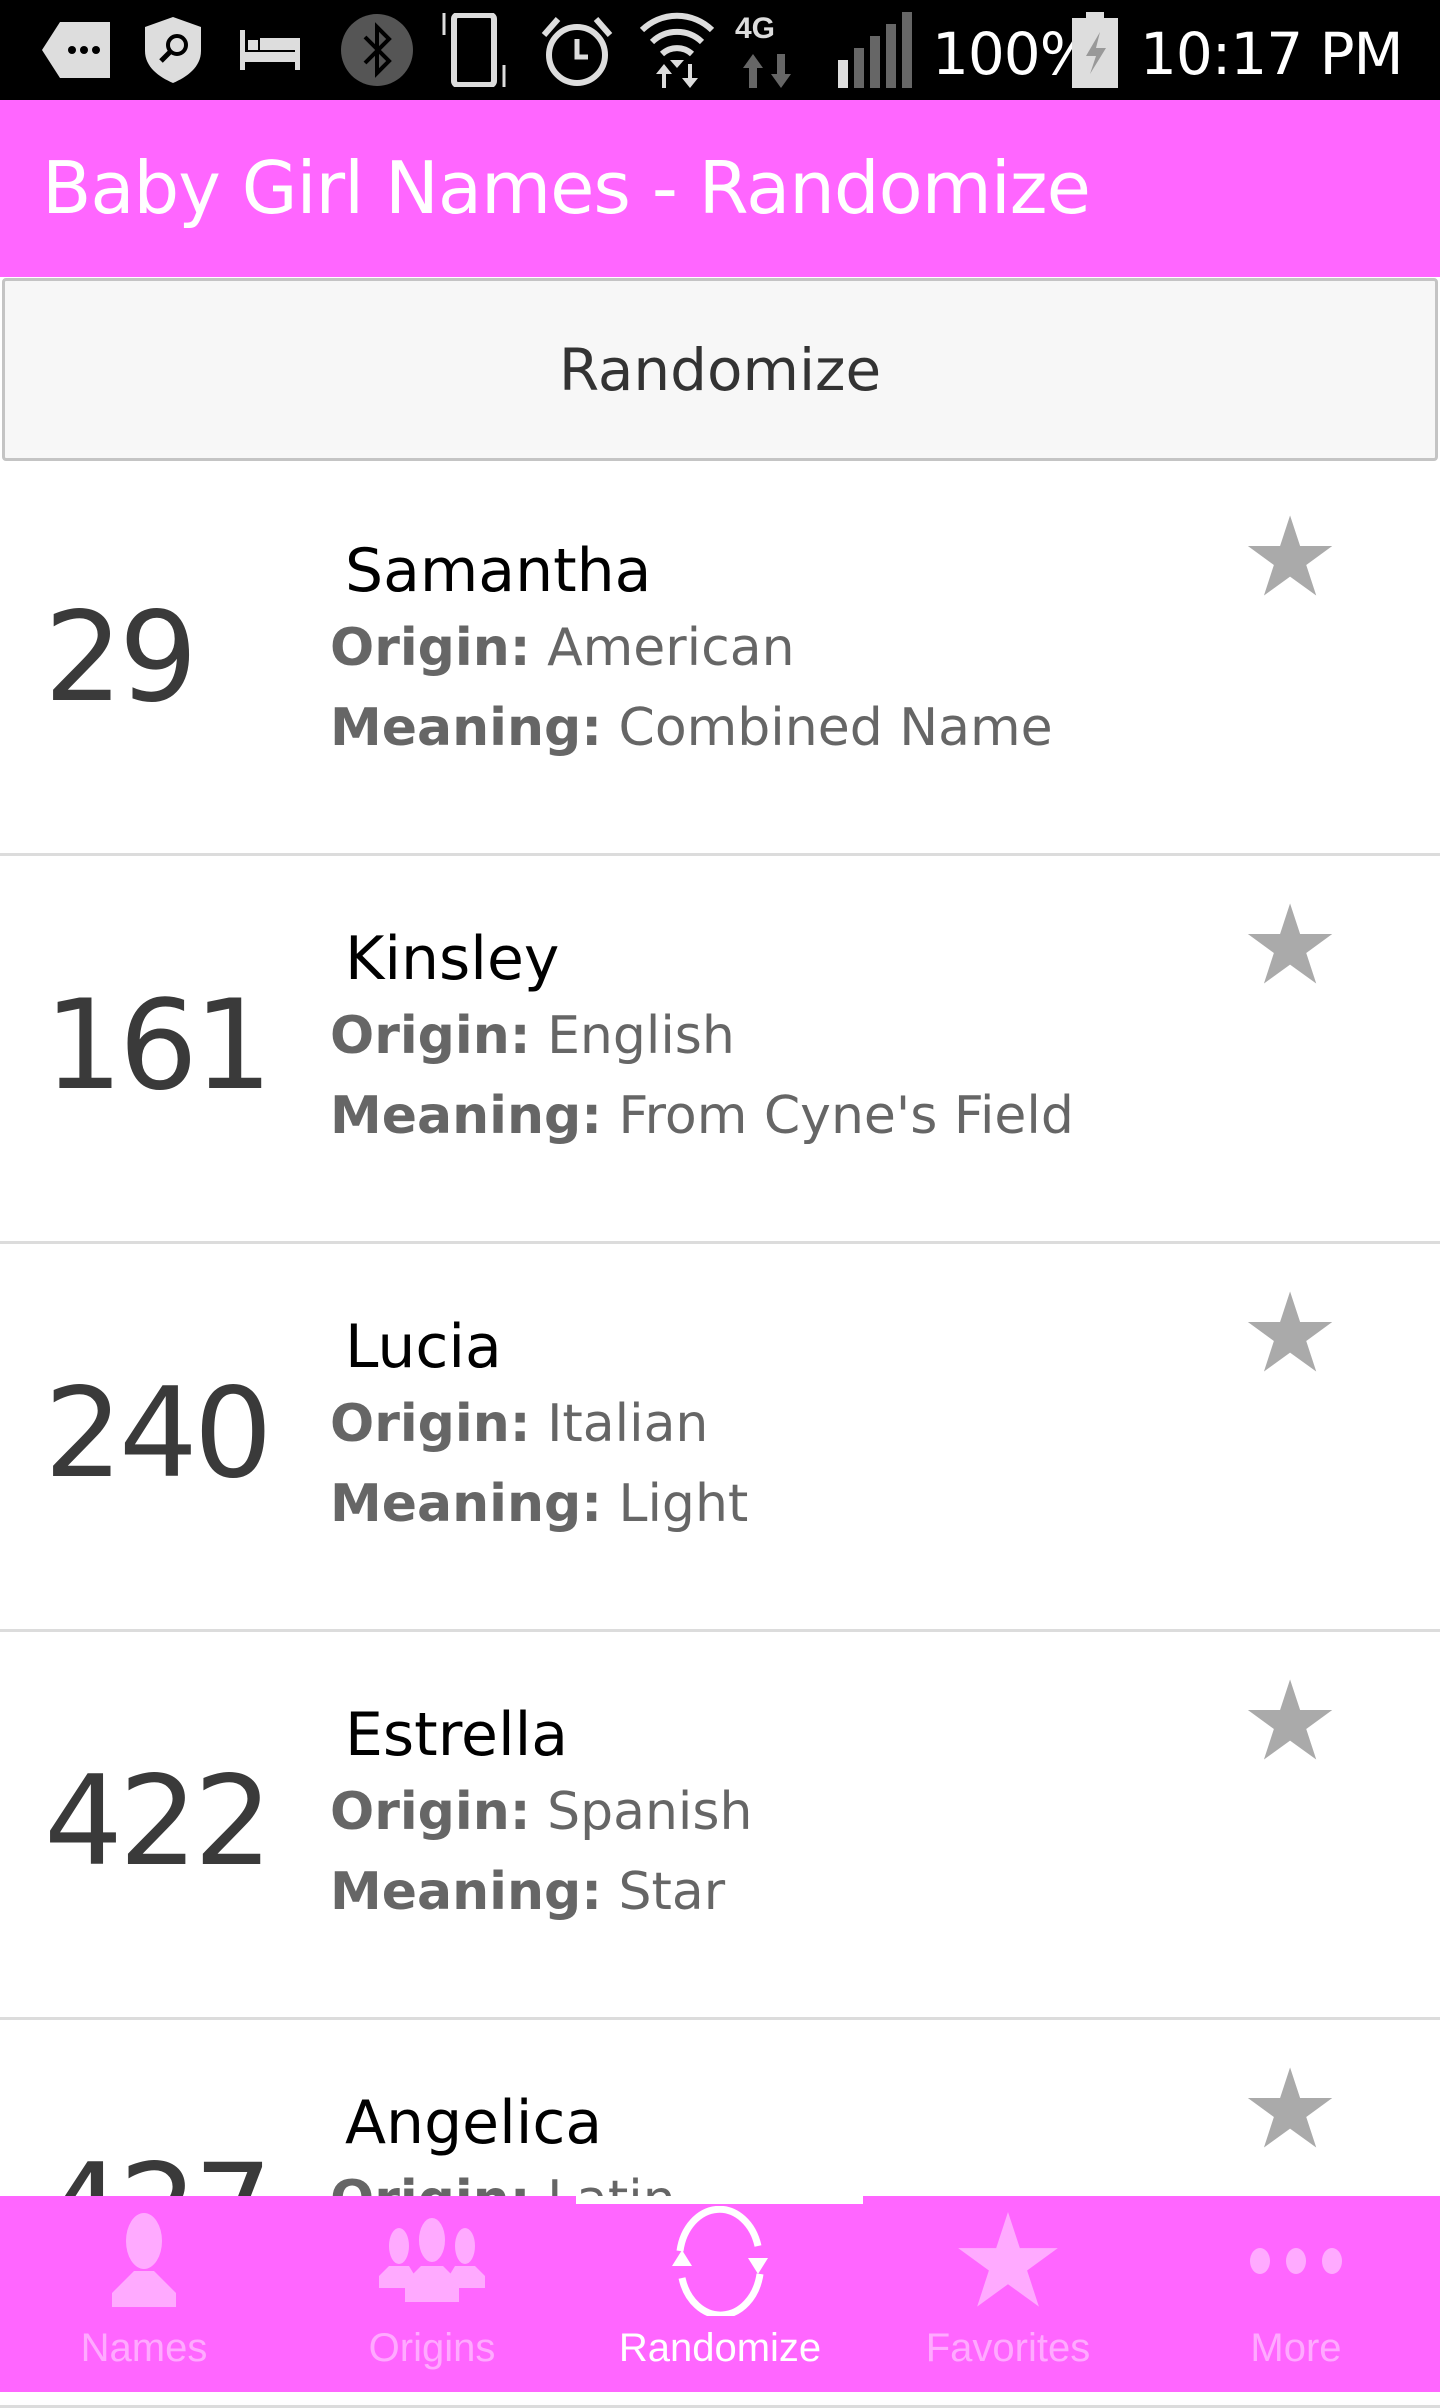 This screenshot has width=1440, height=2408. Describe the element at coordinates (475, 50) in the screenshot. I see `vibrate-icon` at that location.